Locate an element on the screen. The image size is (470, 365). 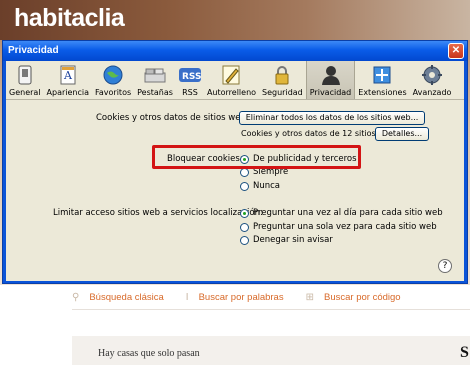
cookies-label: Cookies y otros datos de sitios web: is located at coordinates (172, 118).